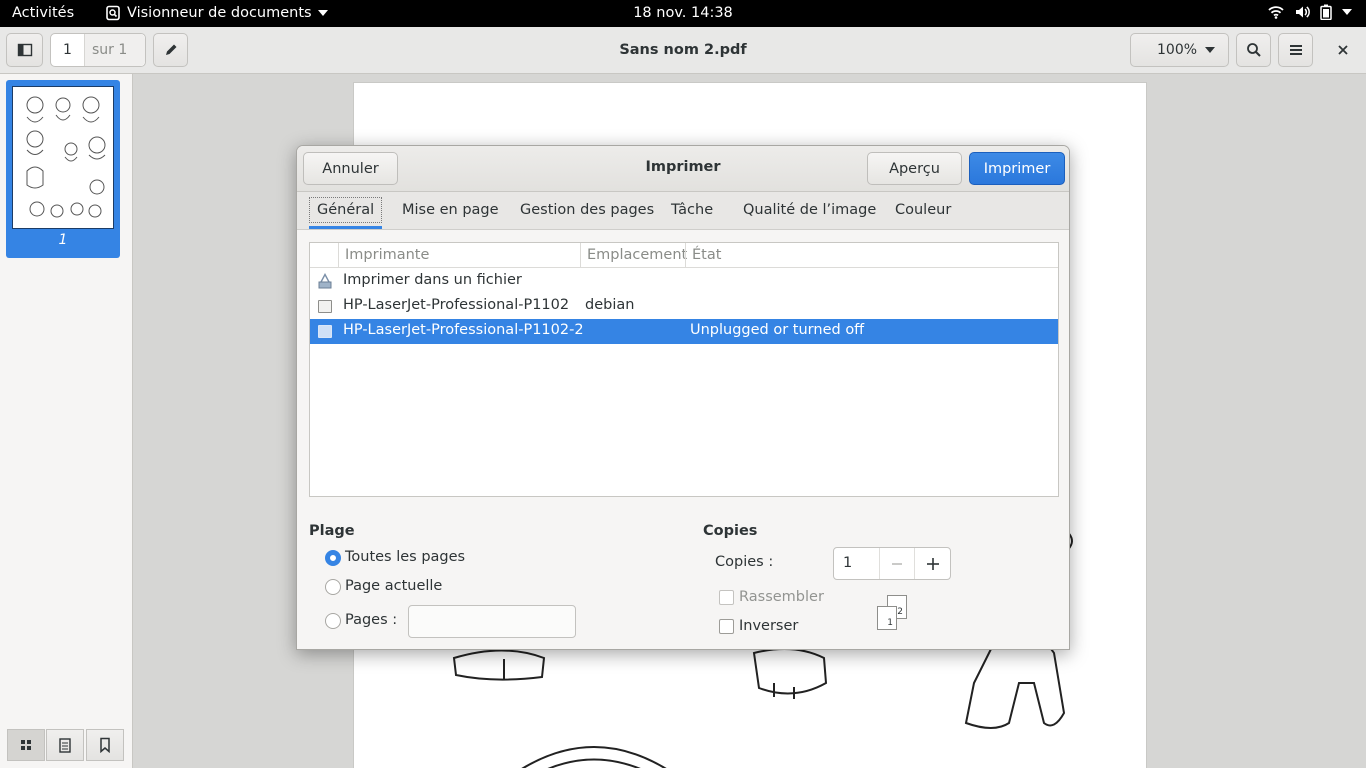  I want to click on zoom-dropdown: 100%, so click(1179, 50).